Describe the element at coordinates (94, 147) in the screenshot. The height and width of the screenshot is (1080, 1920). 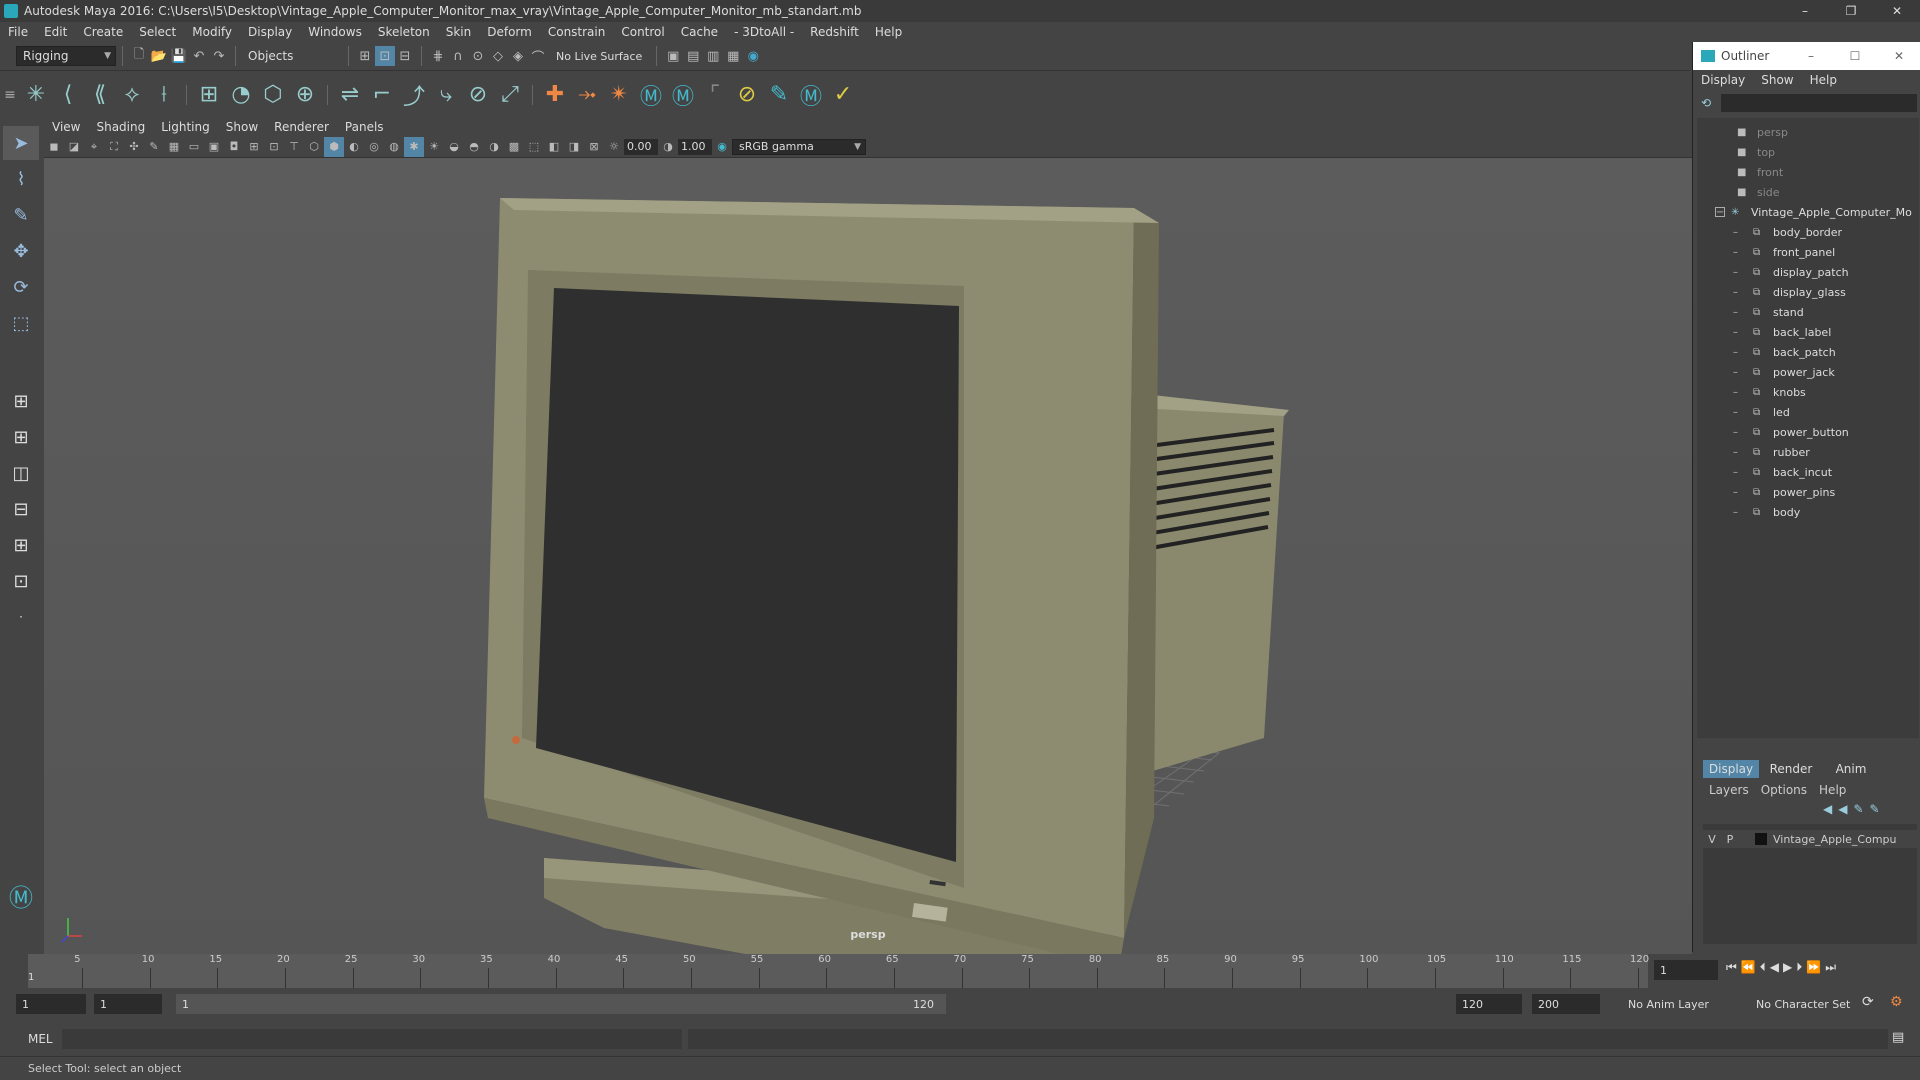
I see `bookmark-icon: ⌖` at that location.